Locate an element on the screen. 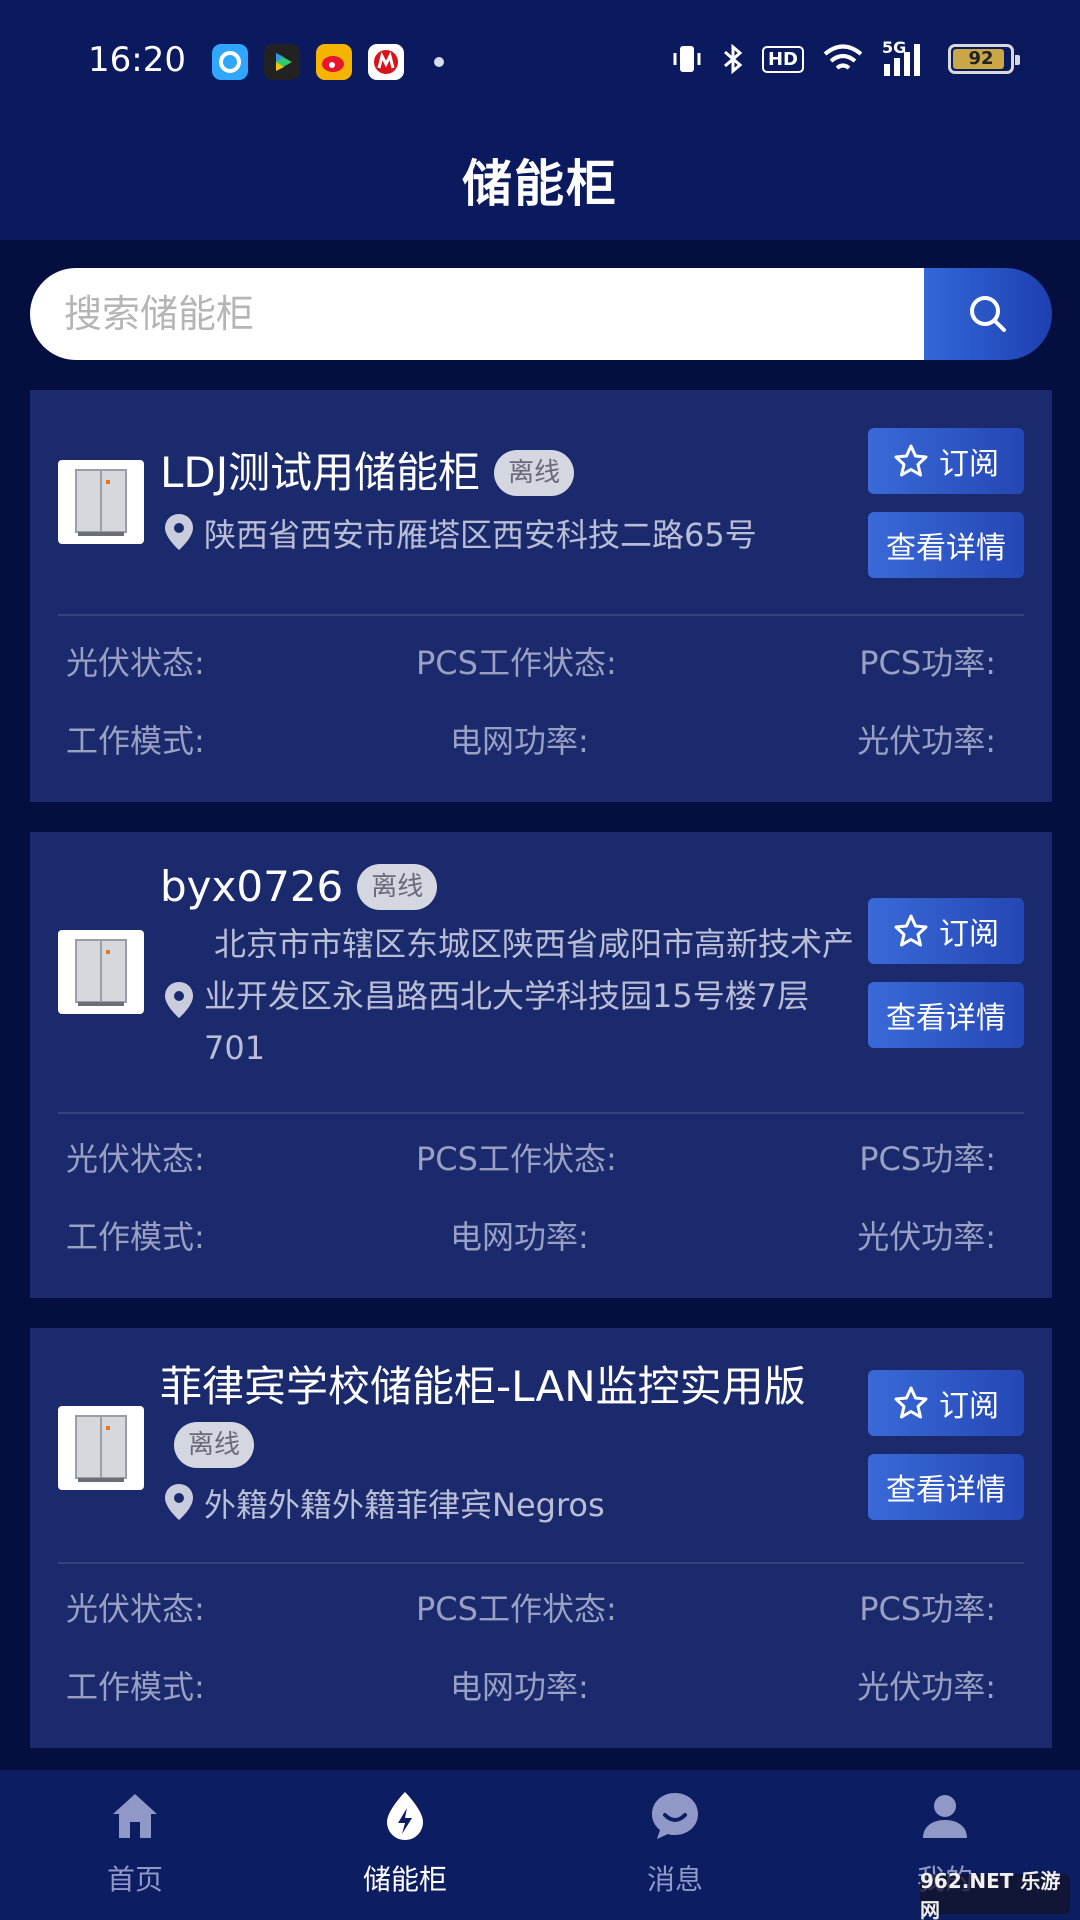 This screenshot has width=1080, height=1920. cabinet-name: LDJ测试用储能柜 is located at coordinates (320, 472).